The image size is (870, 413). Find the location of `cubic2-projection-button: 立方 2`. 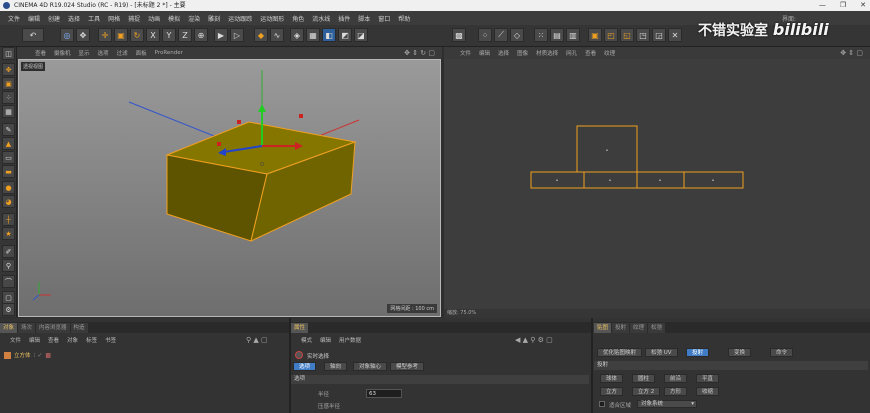

cubic2-projection-button: 立方 2 is located at coordinates (646, 391).